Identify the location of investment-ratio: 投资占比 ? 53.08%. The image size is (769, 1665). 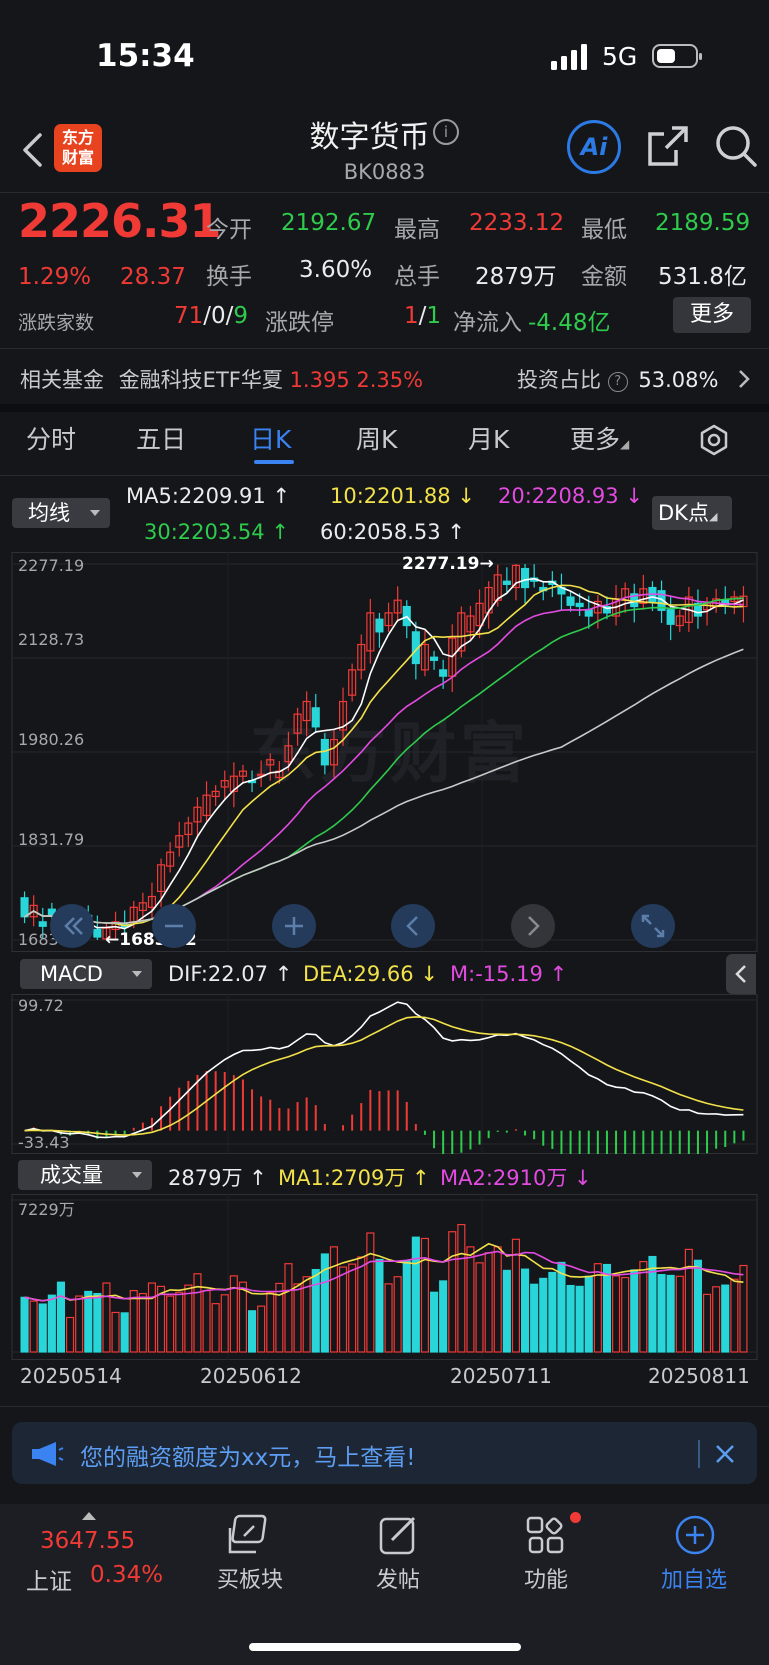
(617, 379).